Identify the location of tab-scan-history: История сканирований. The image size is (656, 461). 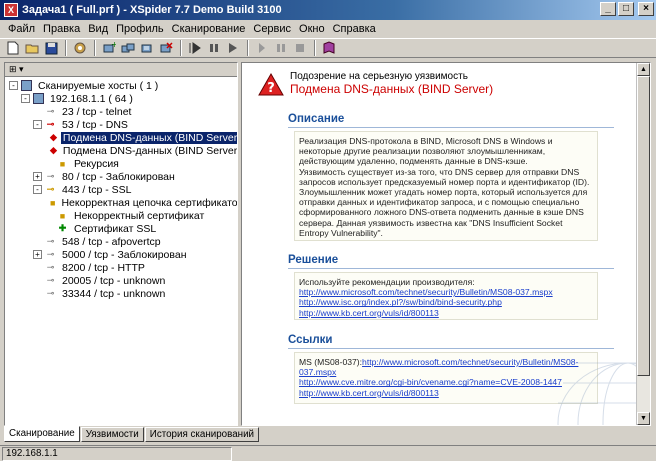
(202, 434).